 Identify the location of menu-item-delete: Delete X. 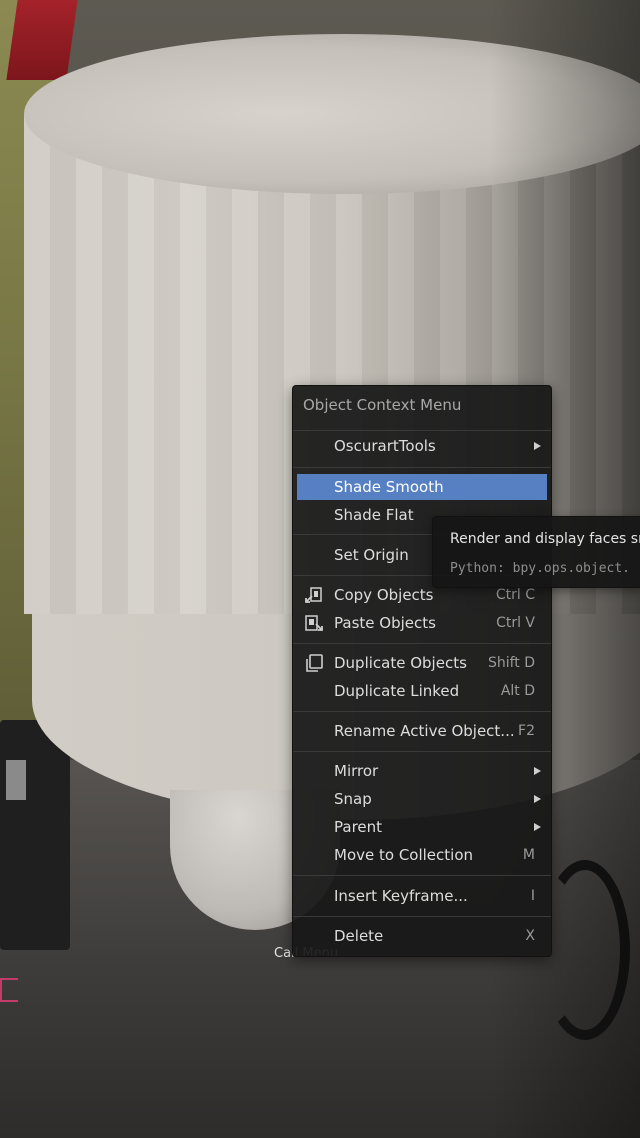
(422, 936).